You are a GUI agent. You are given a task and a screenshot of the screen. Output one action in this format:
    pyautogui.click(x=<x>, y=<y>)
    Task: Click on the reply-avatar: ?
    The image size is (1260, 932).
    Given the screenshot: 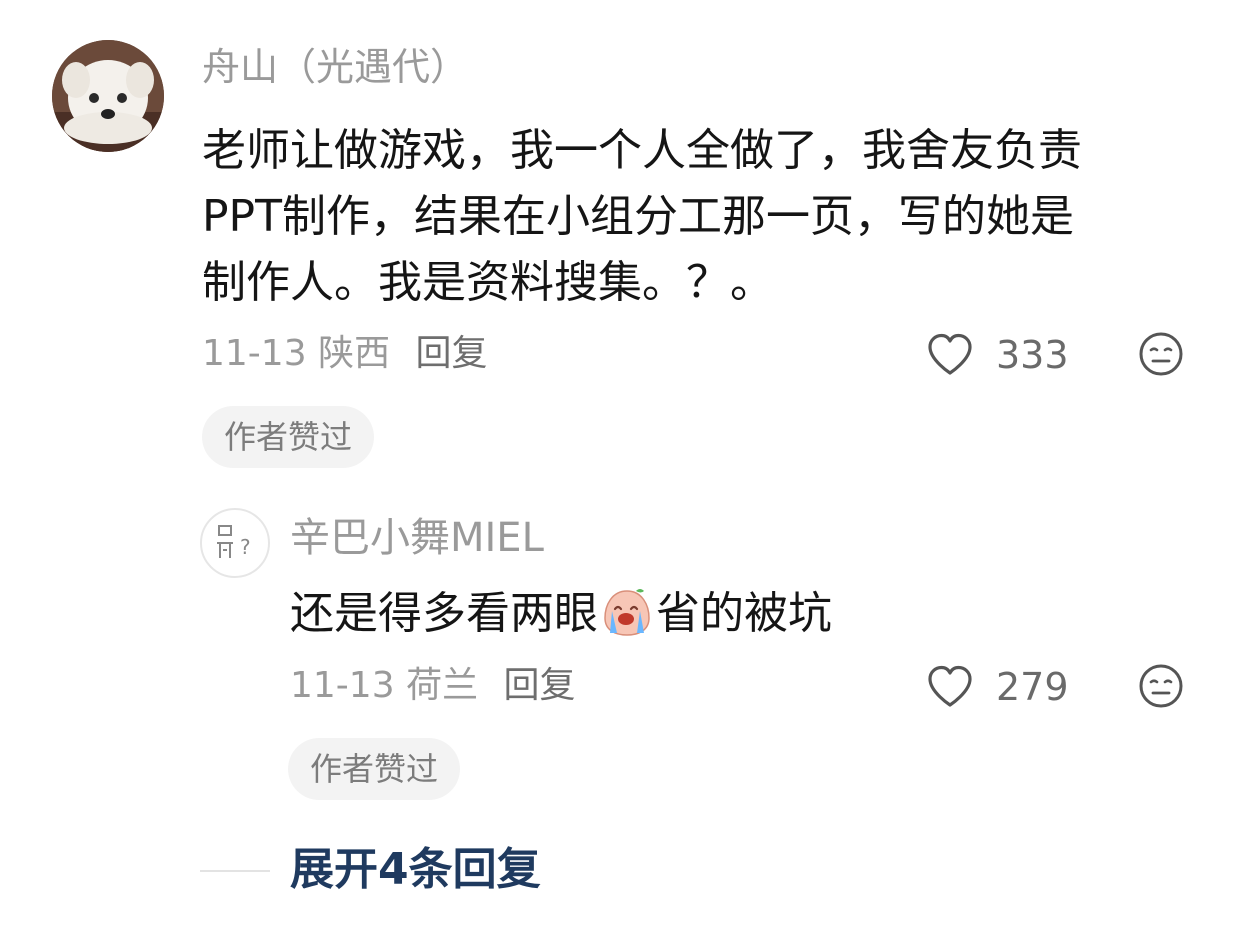 What is the action you would take?
    pyautogui.click(x=235, y=543)
    